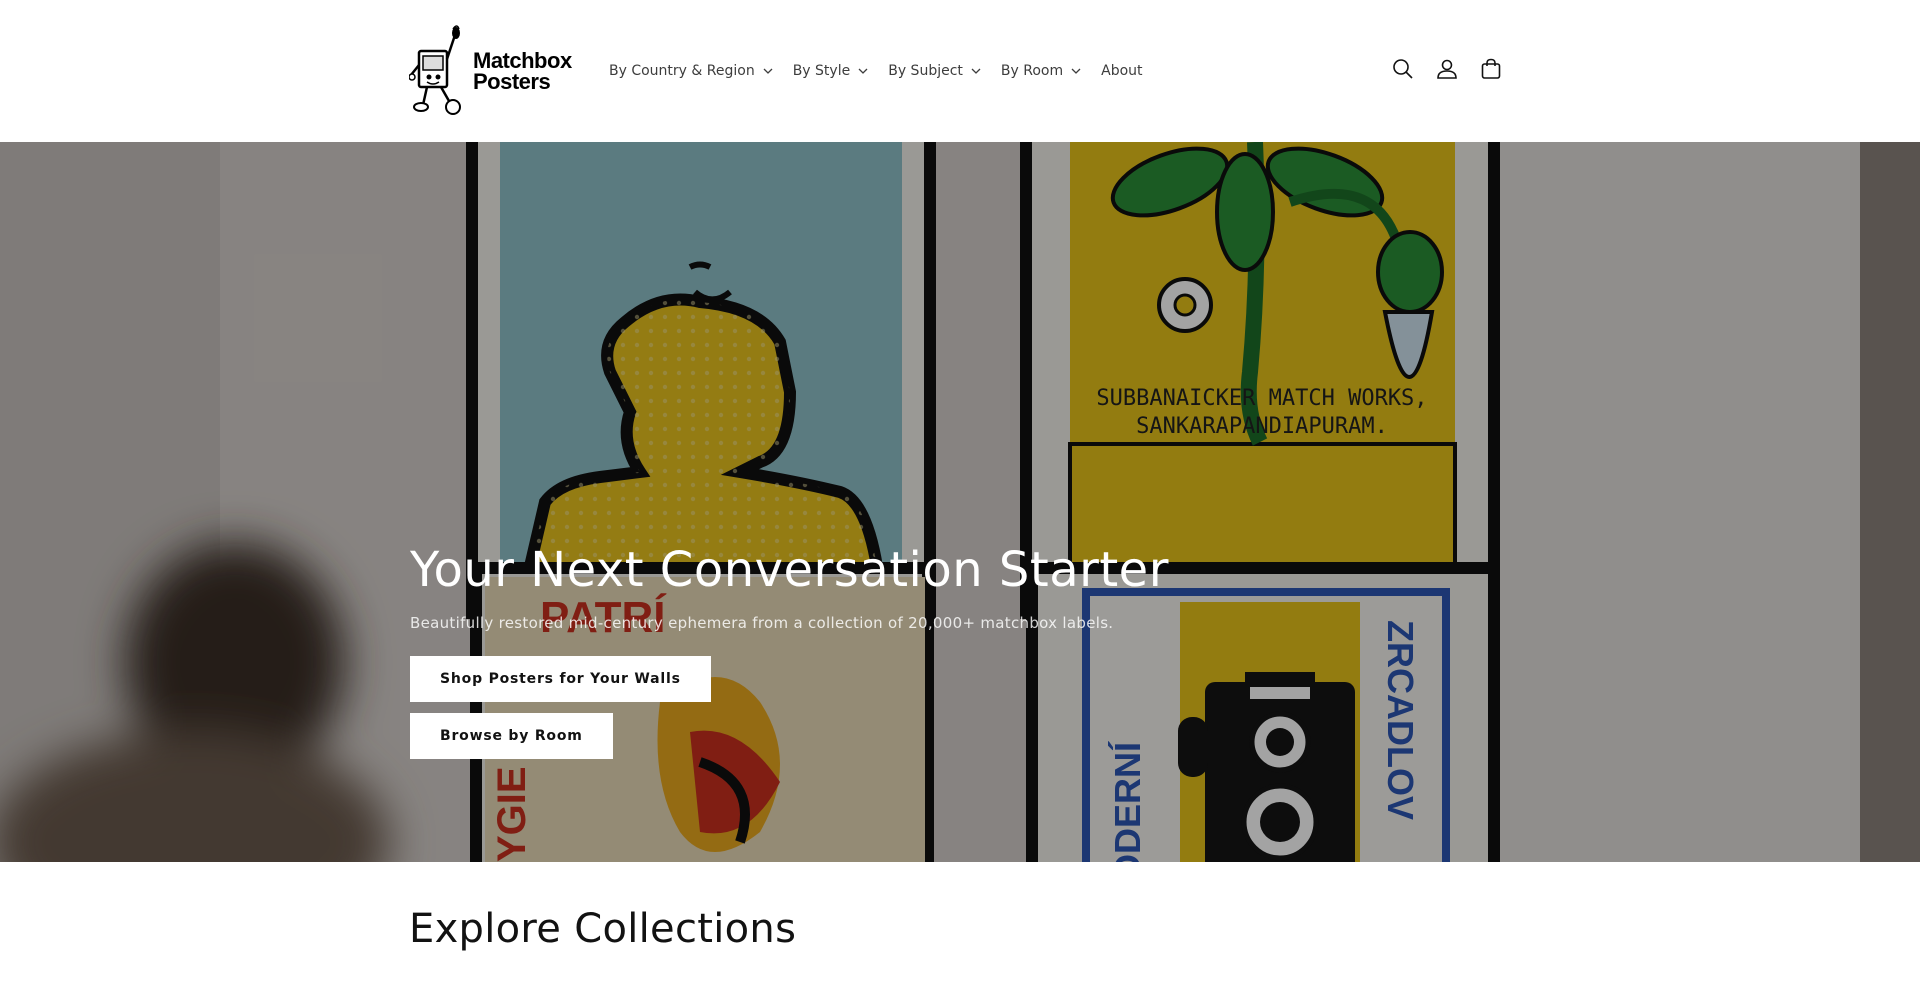 The height and width of the screenshot is (993, 1920). I want to click on nav-item-room: By Room, so click(1041, 71).